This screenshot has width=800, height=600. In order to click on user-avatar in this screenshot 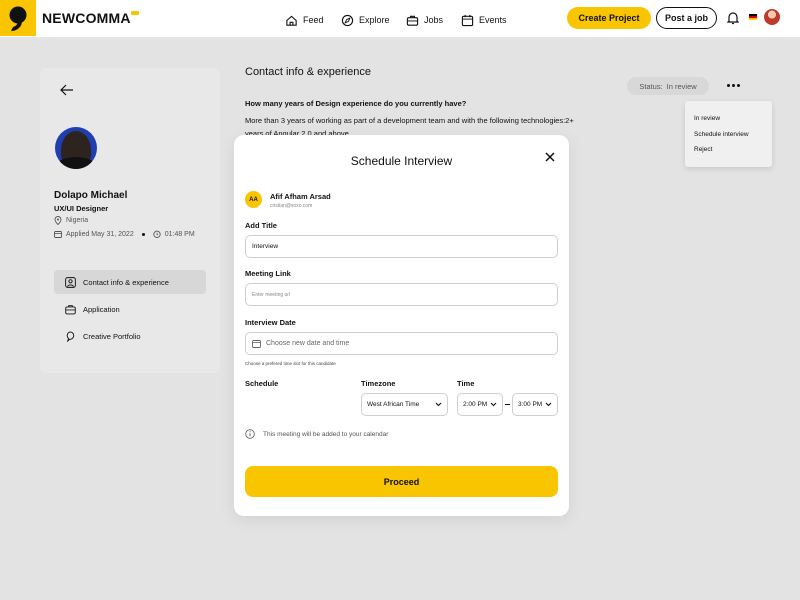, I will do `click(772, 17)`.